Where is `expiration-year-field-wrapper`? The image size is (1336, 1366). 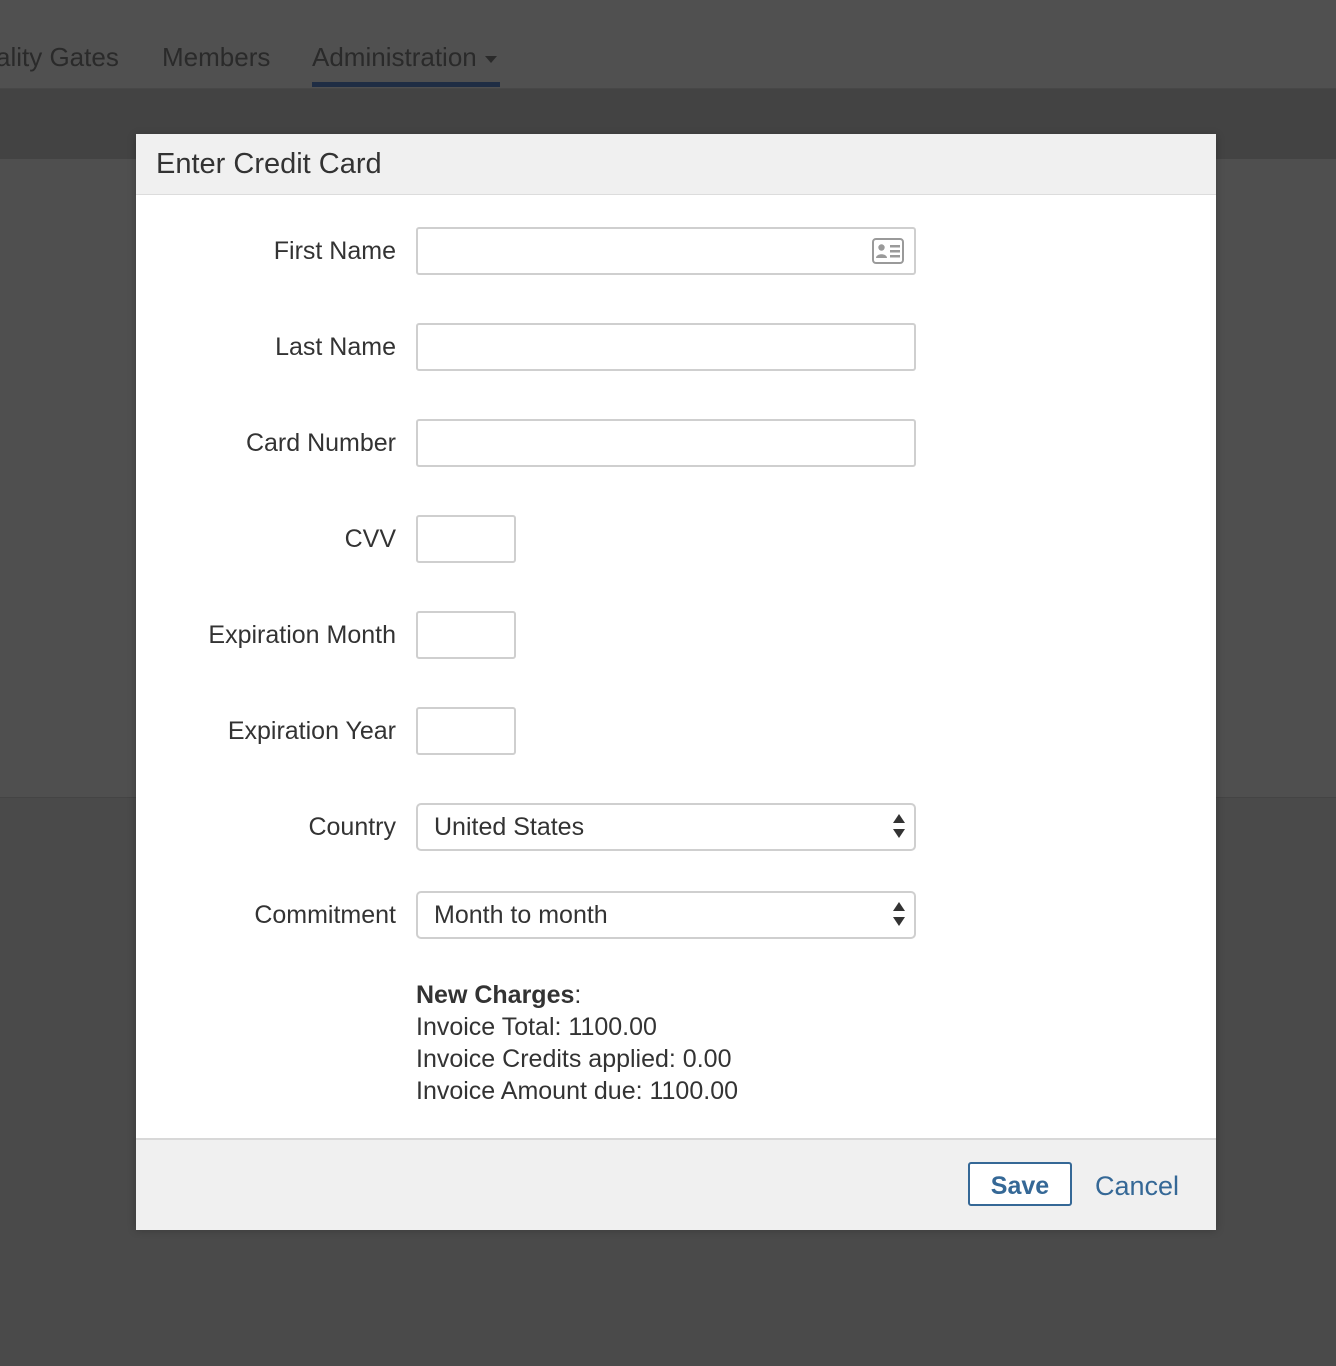 expiration-year-field-wrapper is located at coordinates (466, 731).